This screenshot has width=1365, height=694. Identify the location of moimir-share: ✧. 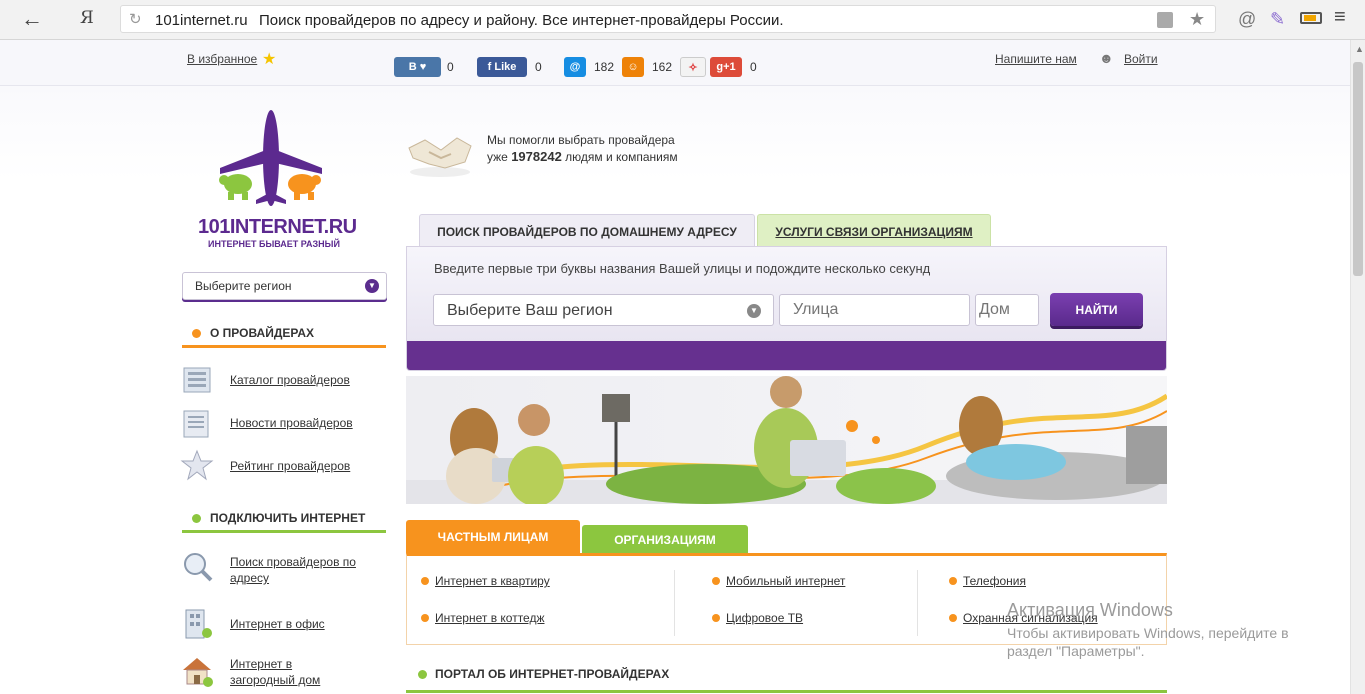
(693, 67).